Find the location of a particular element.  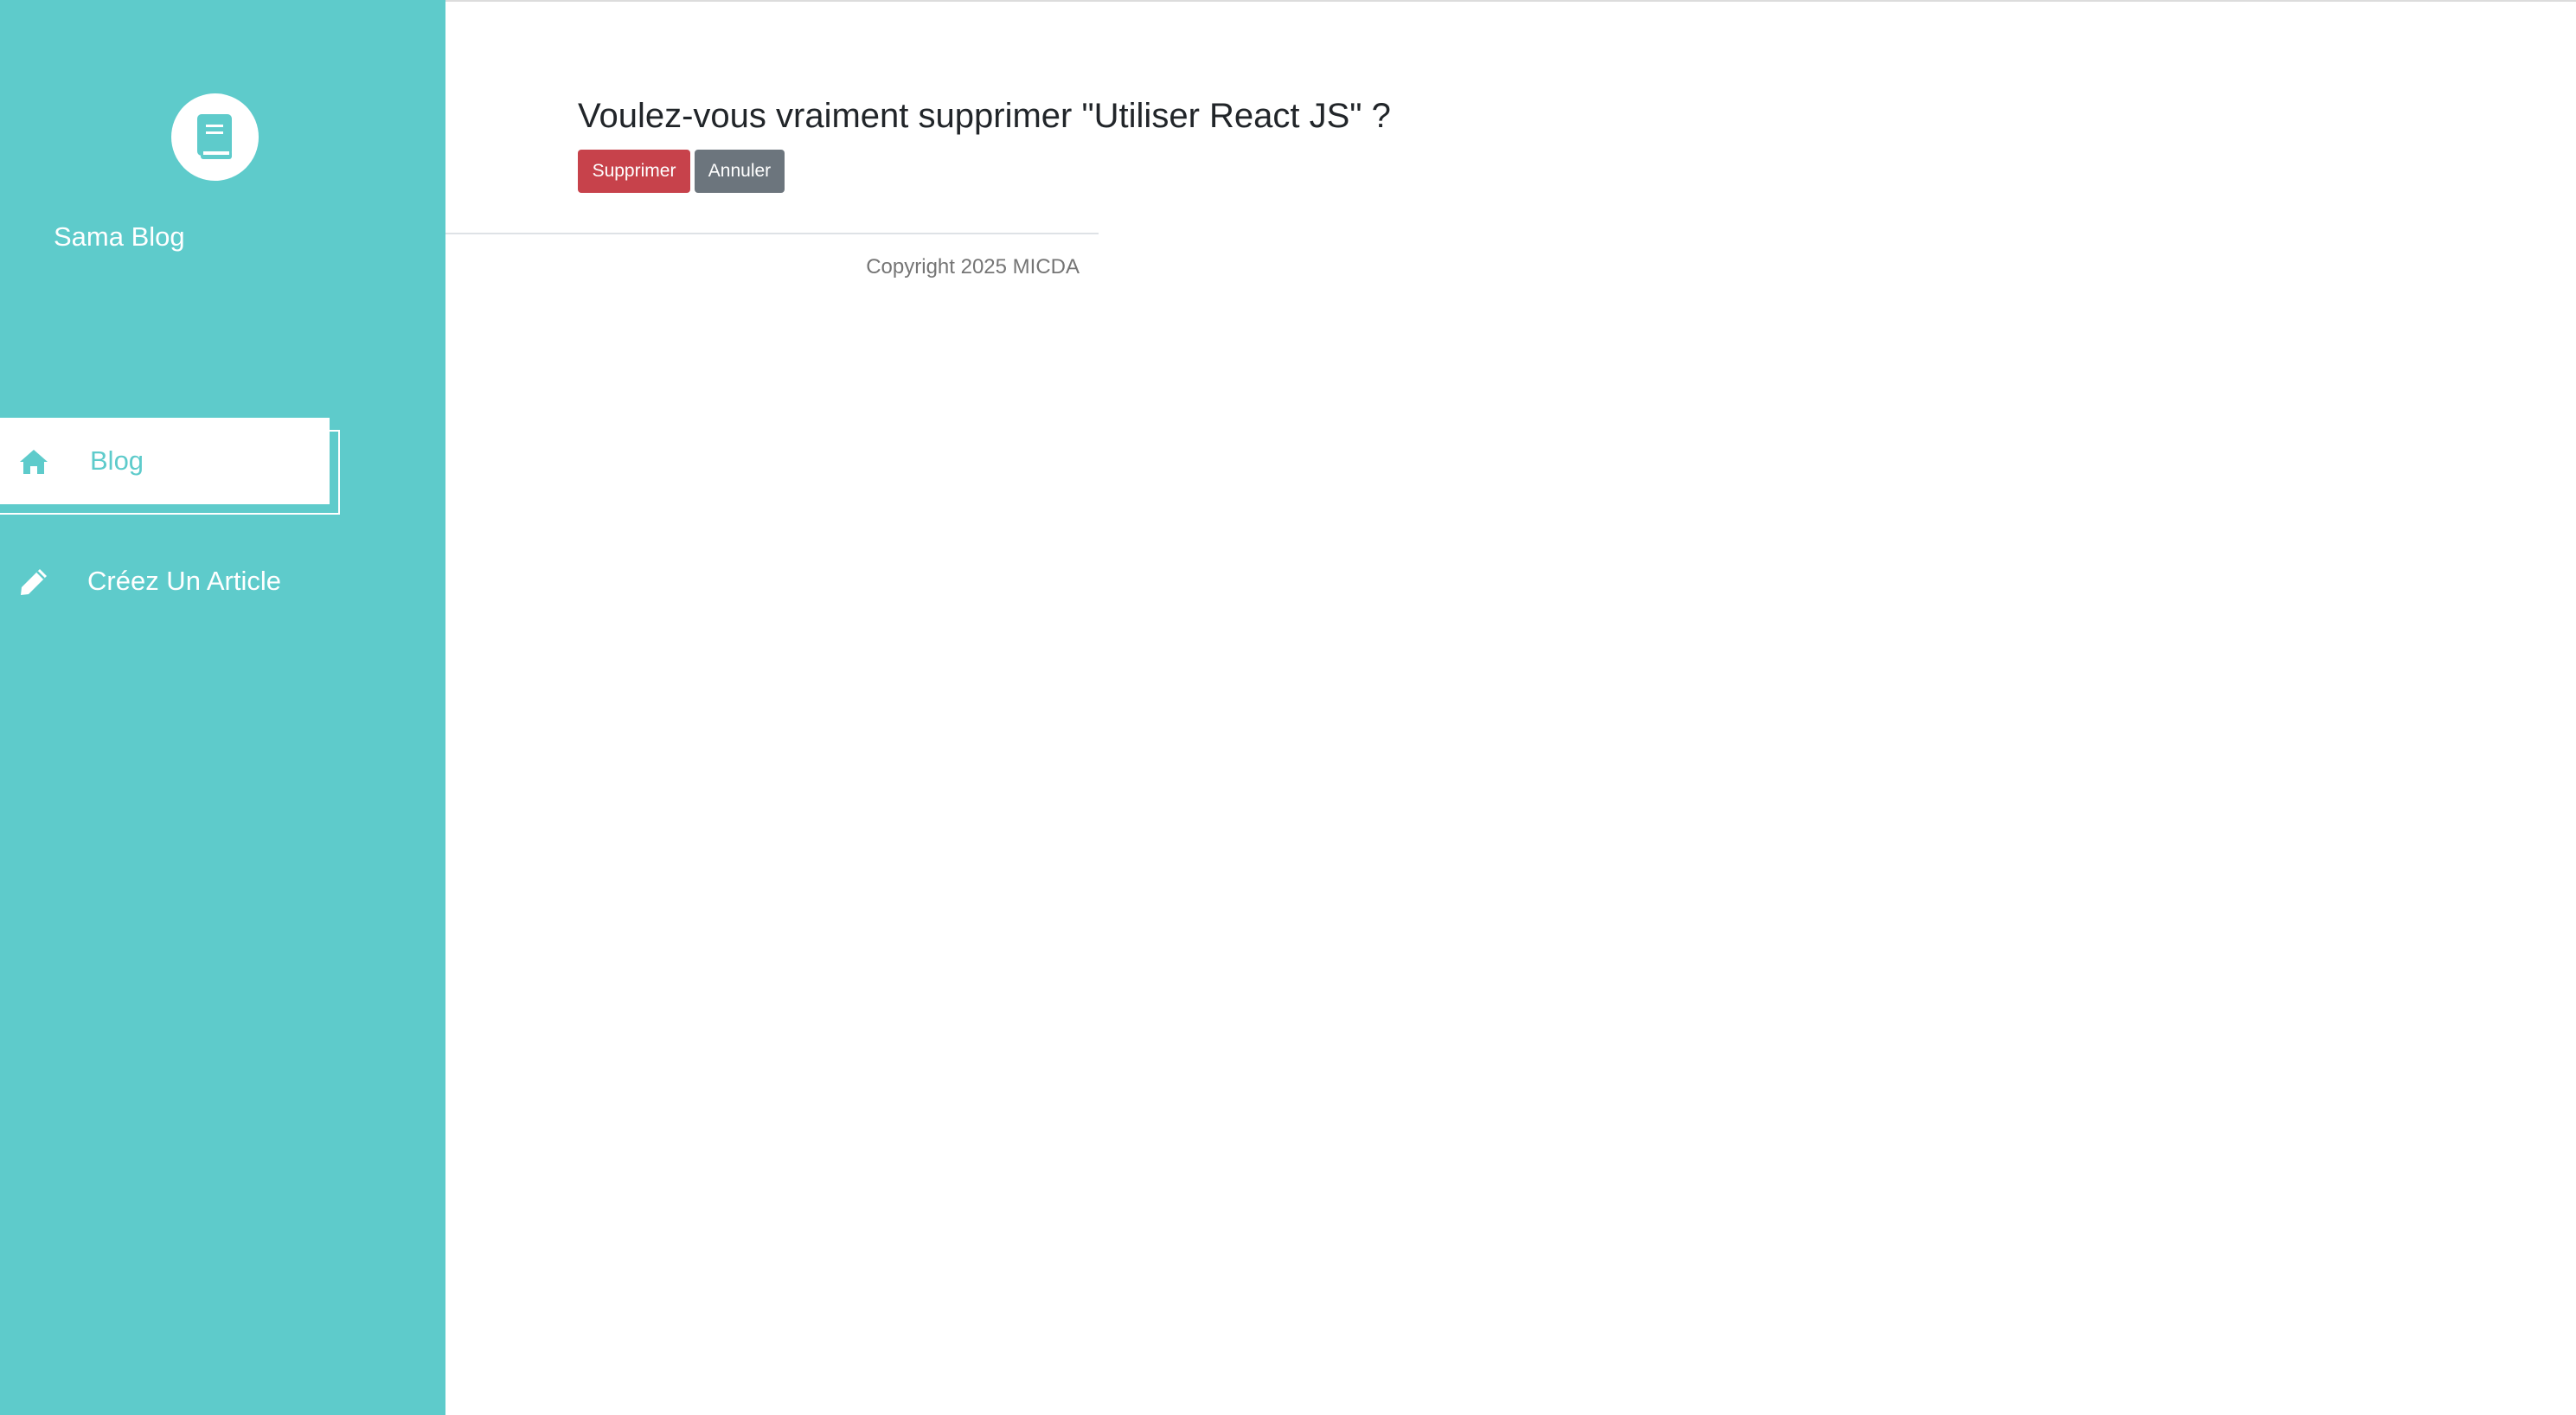

home-icon is located at coordinates (34, 462).